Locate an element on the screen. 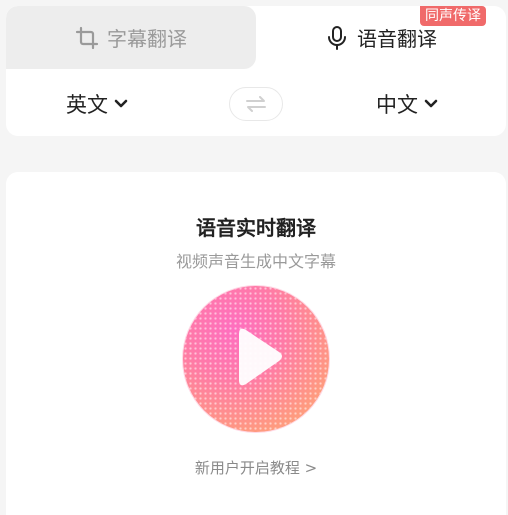  tab-subtitle-translate: 字幕翻译 is located at coordinates (131, 37).